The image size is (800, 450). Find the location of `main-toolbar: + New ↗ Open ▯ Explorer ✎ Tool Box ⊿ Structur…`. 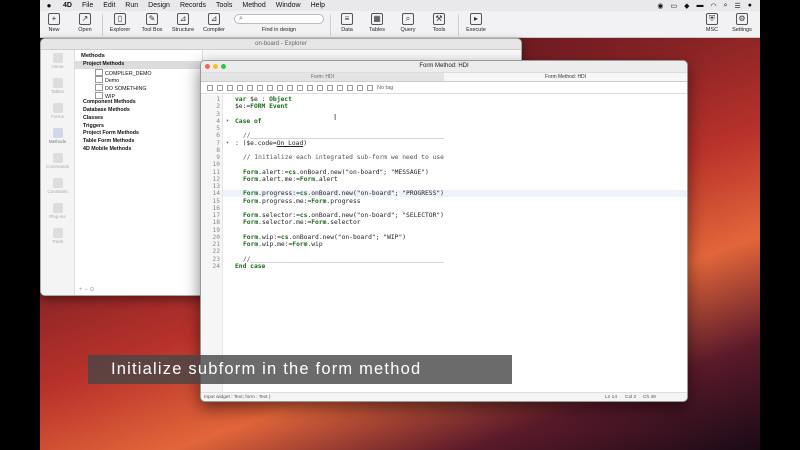

main-toolbar: + New ↗ Open ▯ Explorer ✎ Tool Box ⊿ Structur… is located at coordinates (400, 24).